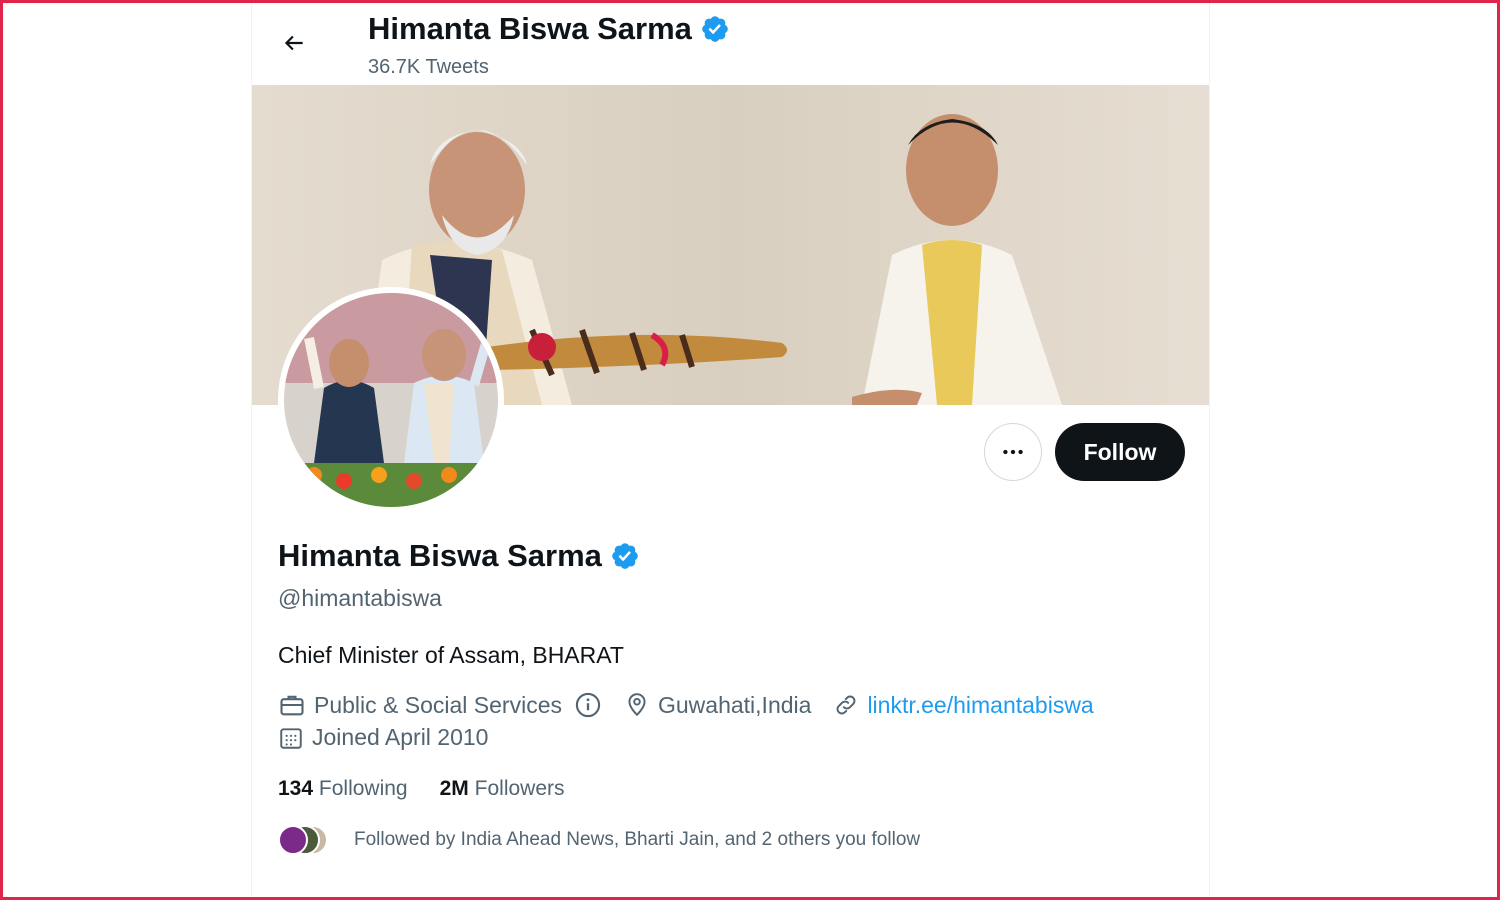 Image resolution: width=1500 pixels, height=900 pixels. What do you see at coordinates (440, 555) in the screenshot?
I see `profile-name: Himanta Biswa Sarma` at bounding box center [440, 555].